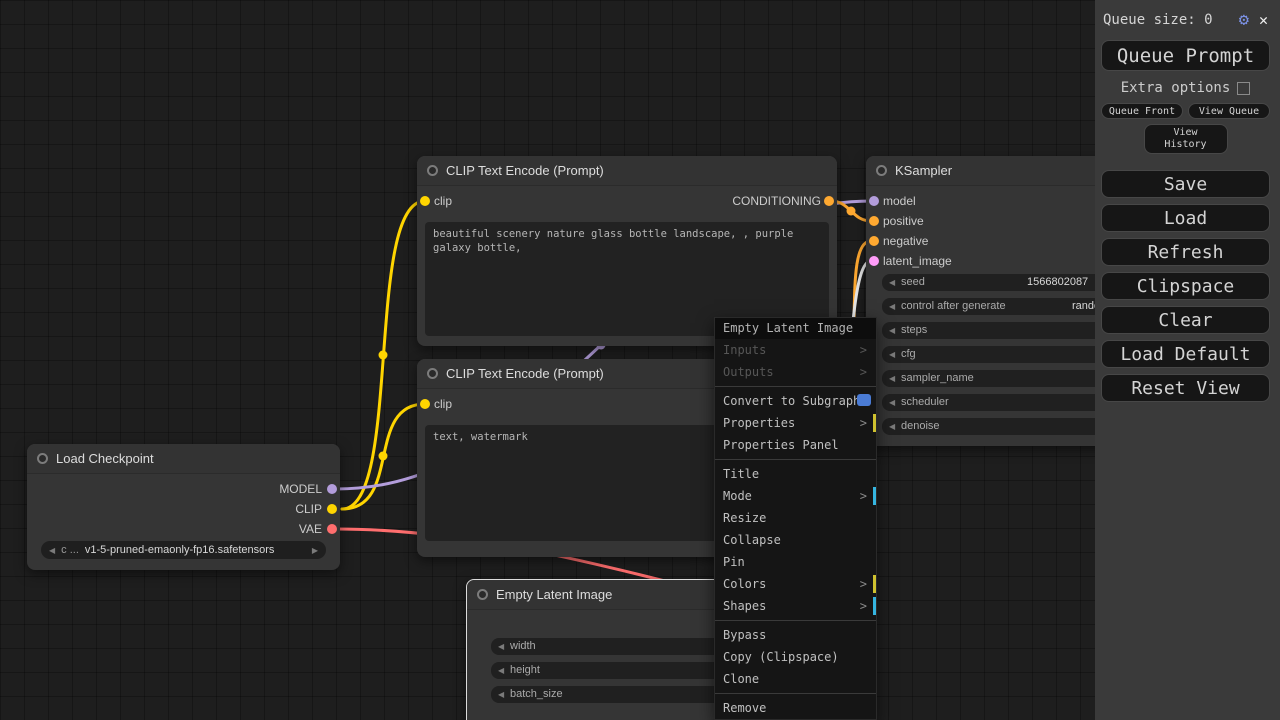 Image resolution: width=1280 pixels, height=720 pixels. Describe the element at coordinates (332, 509) in the screenshot. I see `output-slot-clip` at that location.